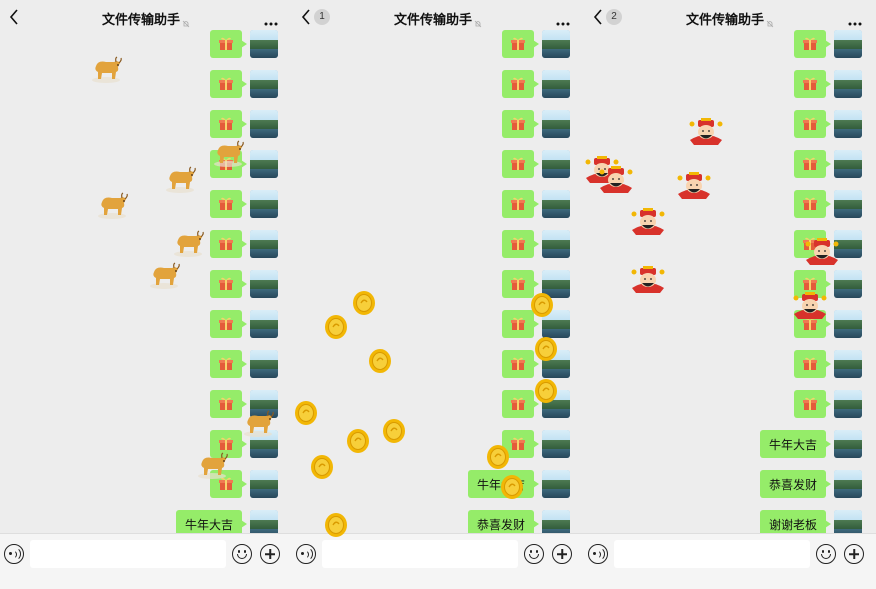 The image size is (876, 589). What do you see at coordinates (795, 444) in the screenshot?
I see `text-message-bubble: 牛年大吉` at bounding box center [795, 444].